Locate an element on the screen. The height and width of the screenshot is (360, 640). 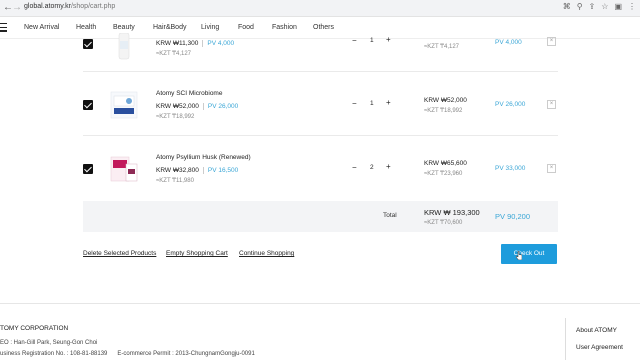
quantity-stepper: − 2 + is located at coordinates (373, 169).